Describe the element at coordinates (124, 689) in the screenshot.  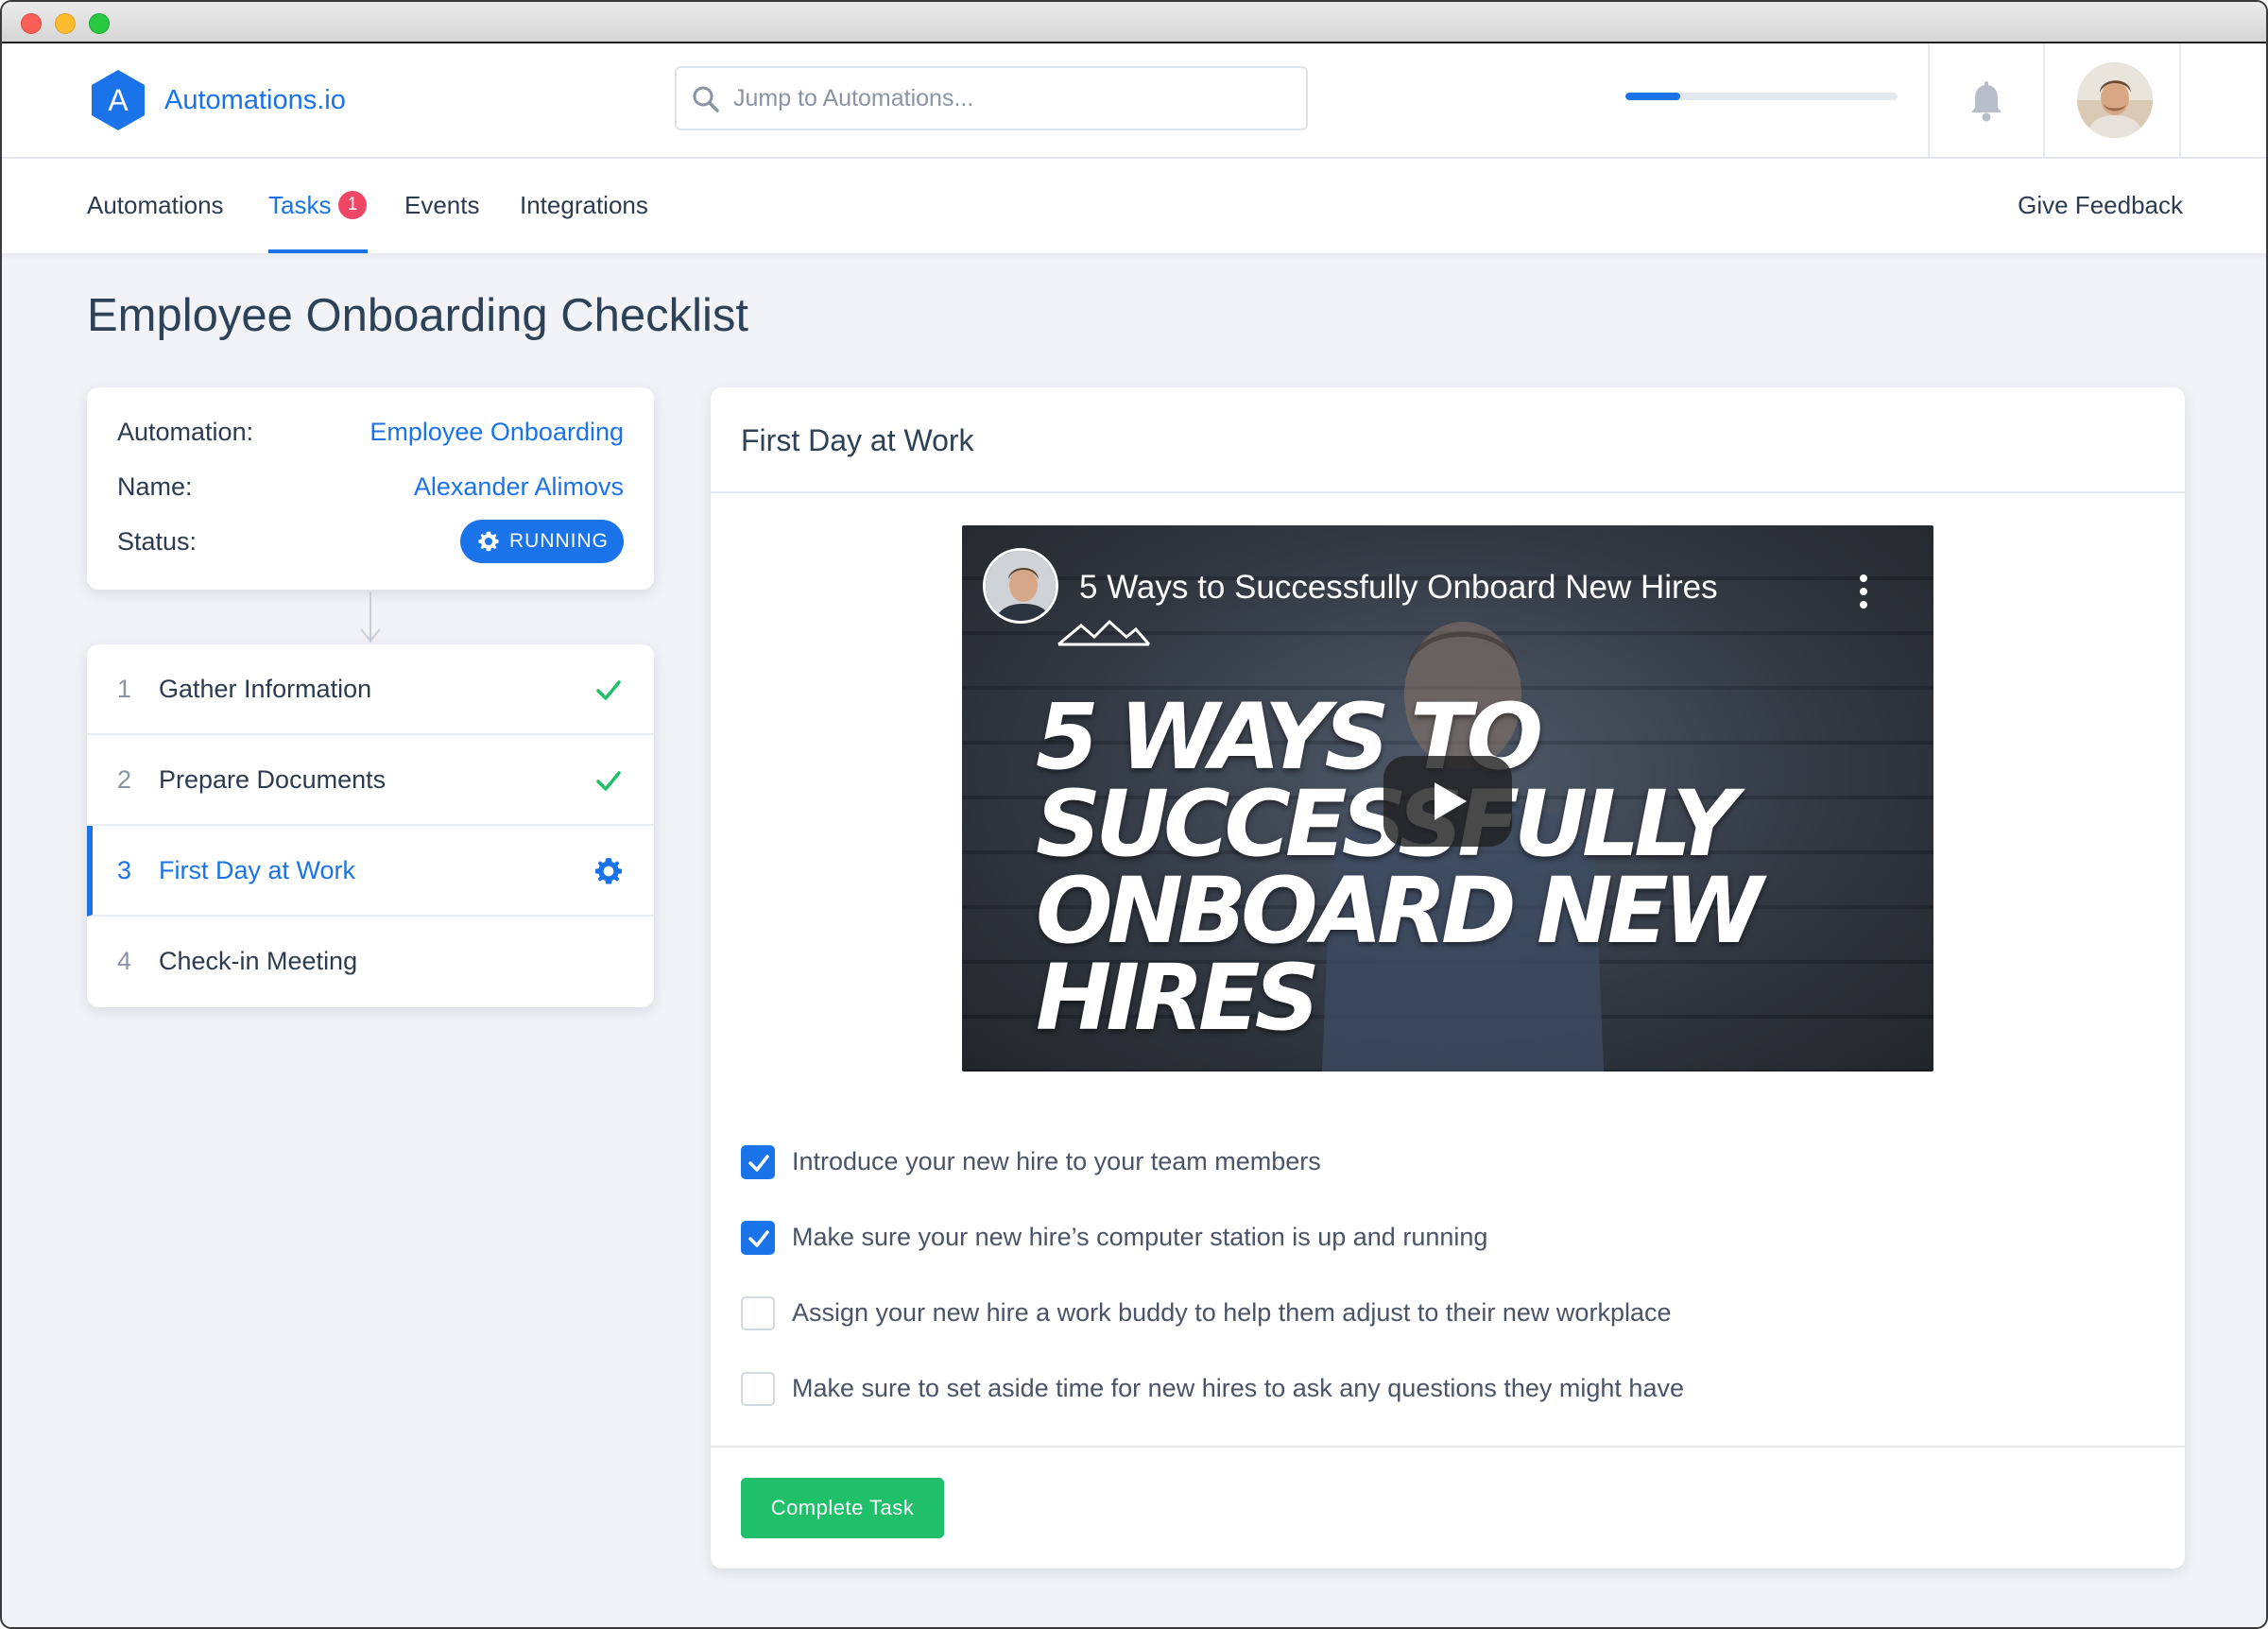
I see `step-number: 1` at that location.